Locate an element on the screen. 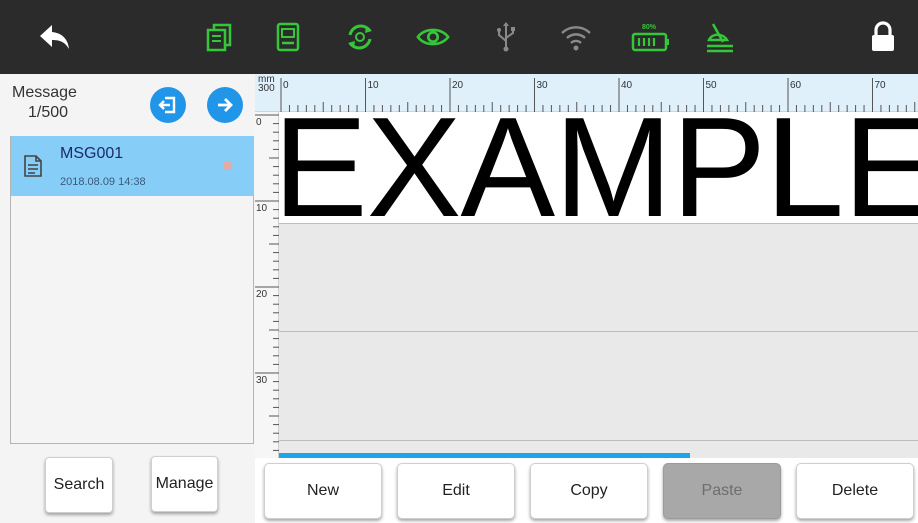 The height and width of the screenshot is (523, 918). import-button is located at coordinates (168, 105).